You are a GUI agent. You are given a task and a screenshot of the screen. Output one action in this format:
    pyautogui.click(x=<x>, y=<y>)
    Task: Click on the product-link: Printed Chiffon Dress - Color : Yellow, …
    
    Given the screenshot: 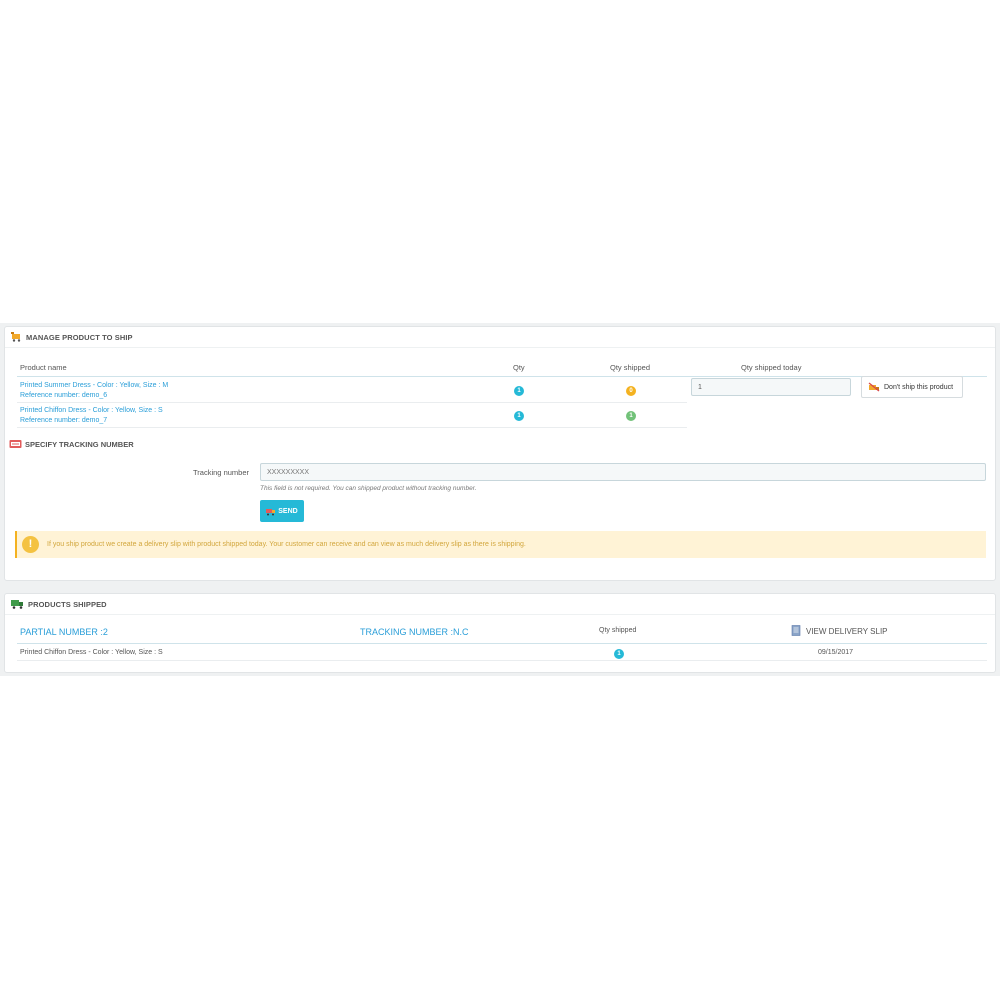 What is the action you would take?
    pyautogui.click(x=91, y=411)
    